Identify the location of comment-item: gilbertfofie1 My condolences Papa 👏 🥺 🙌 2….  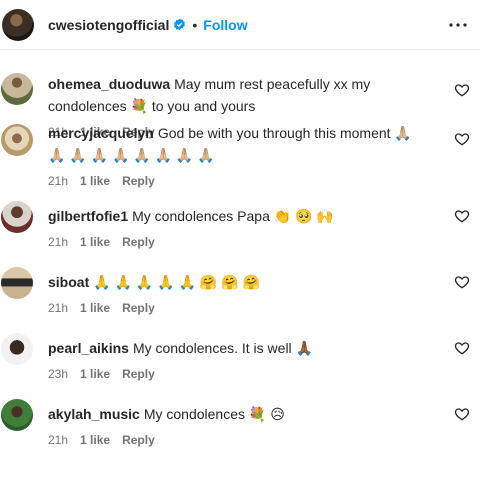
(240, 236).